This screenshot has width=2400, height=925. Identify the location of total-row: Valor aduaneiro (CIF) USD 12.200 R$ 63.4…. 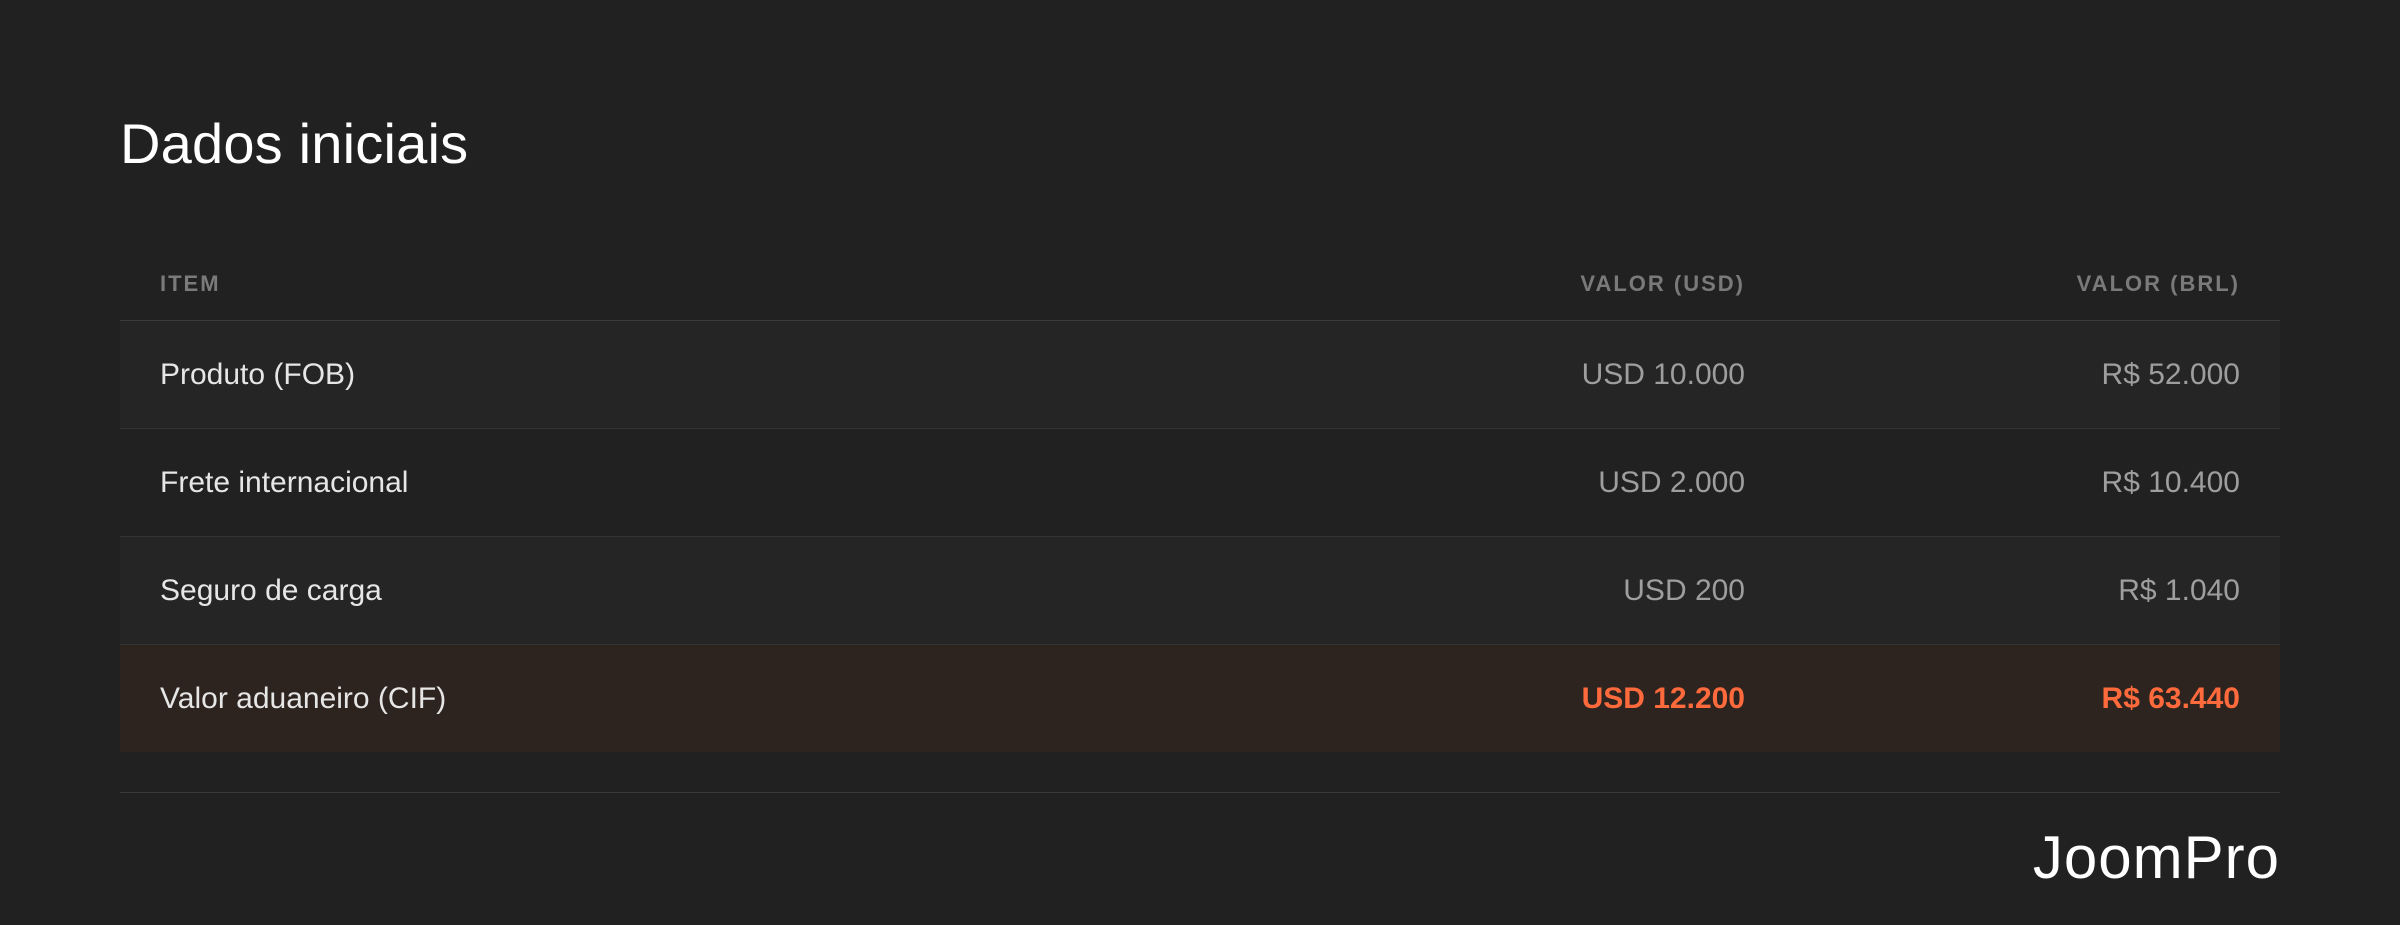
(1200, 698).